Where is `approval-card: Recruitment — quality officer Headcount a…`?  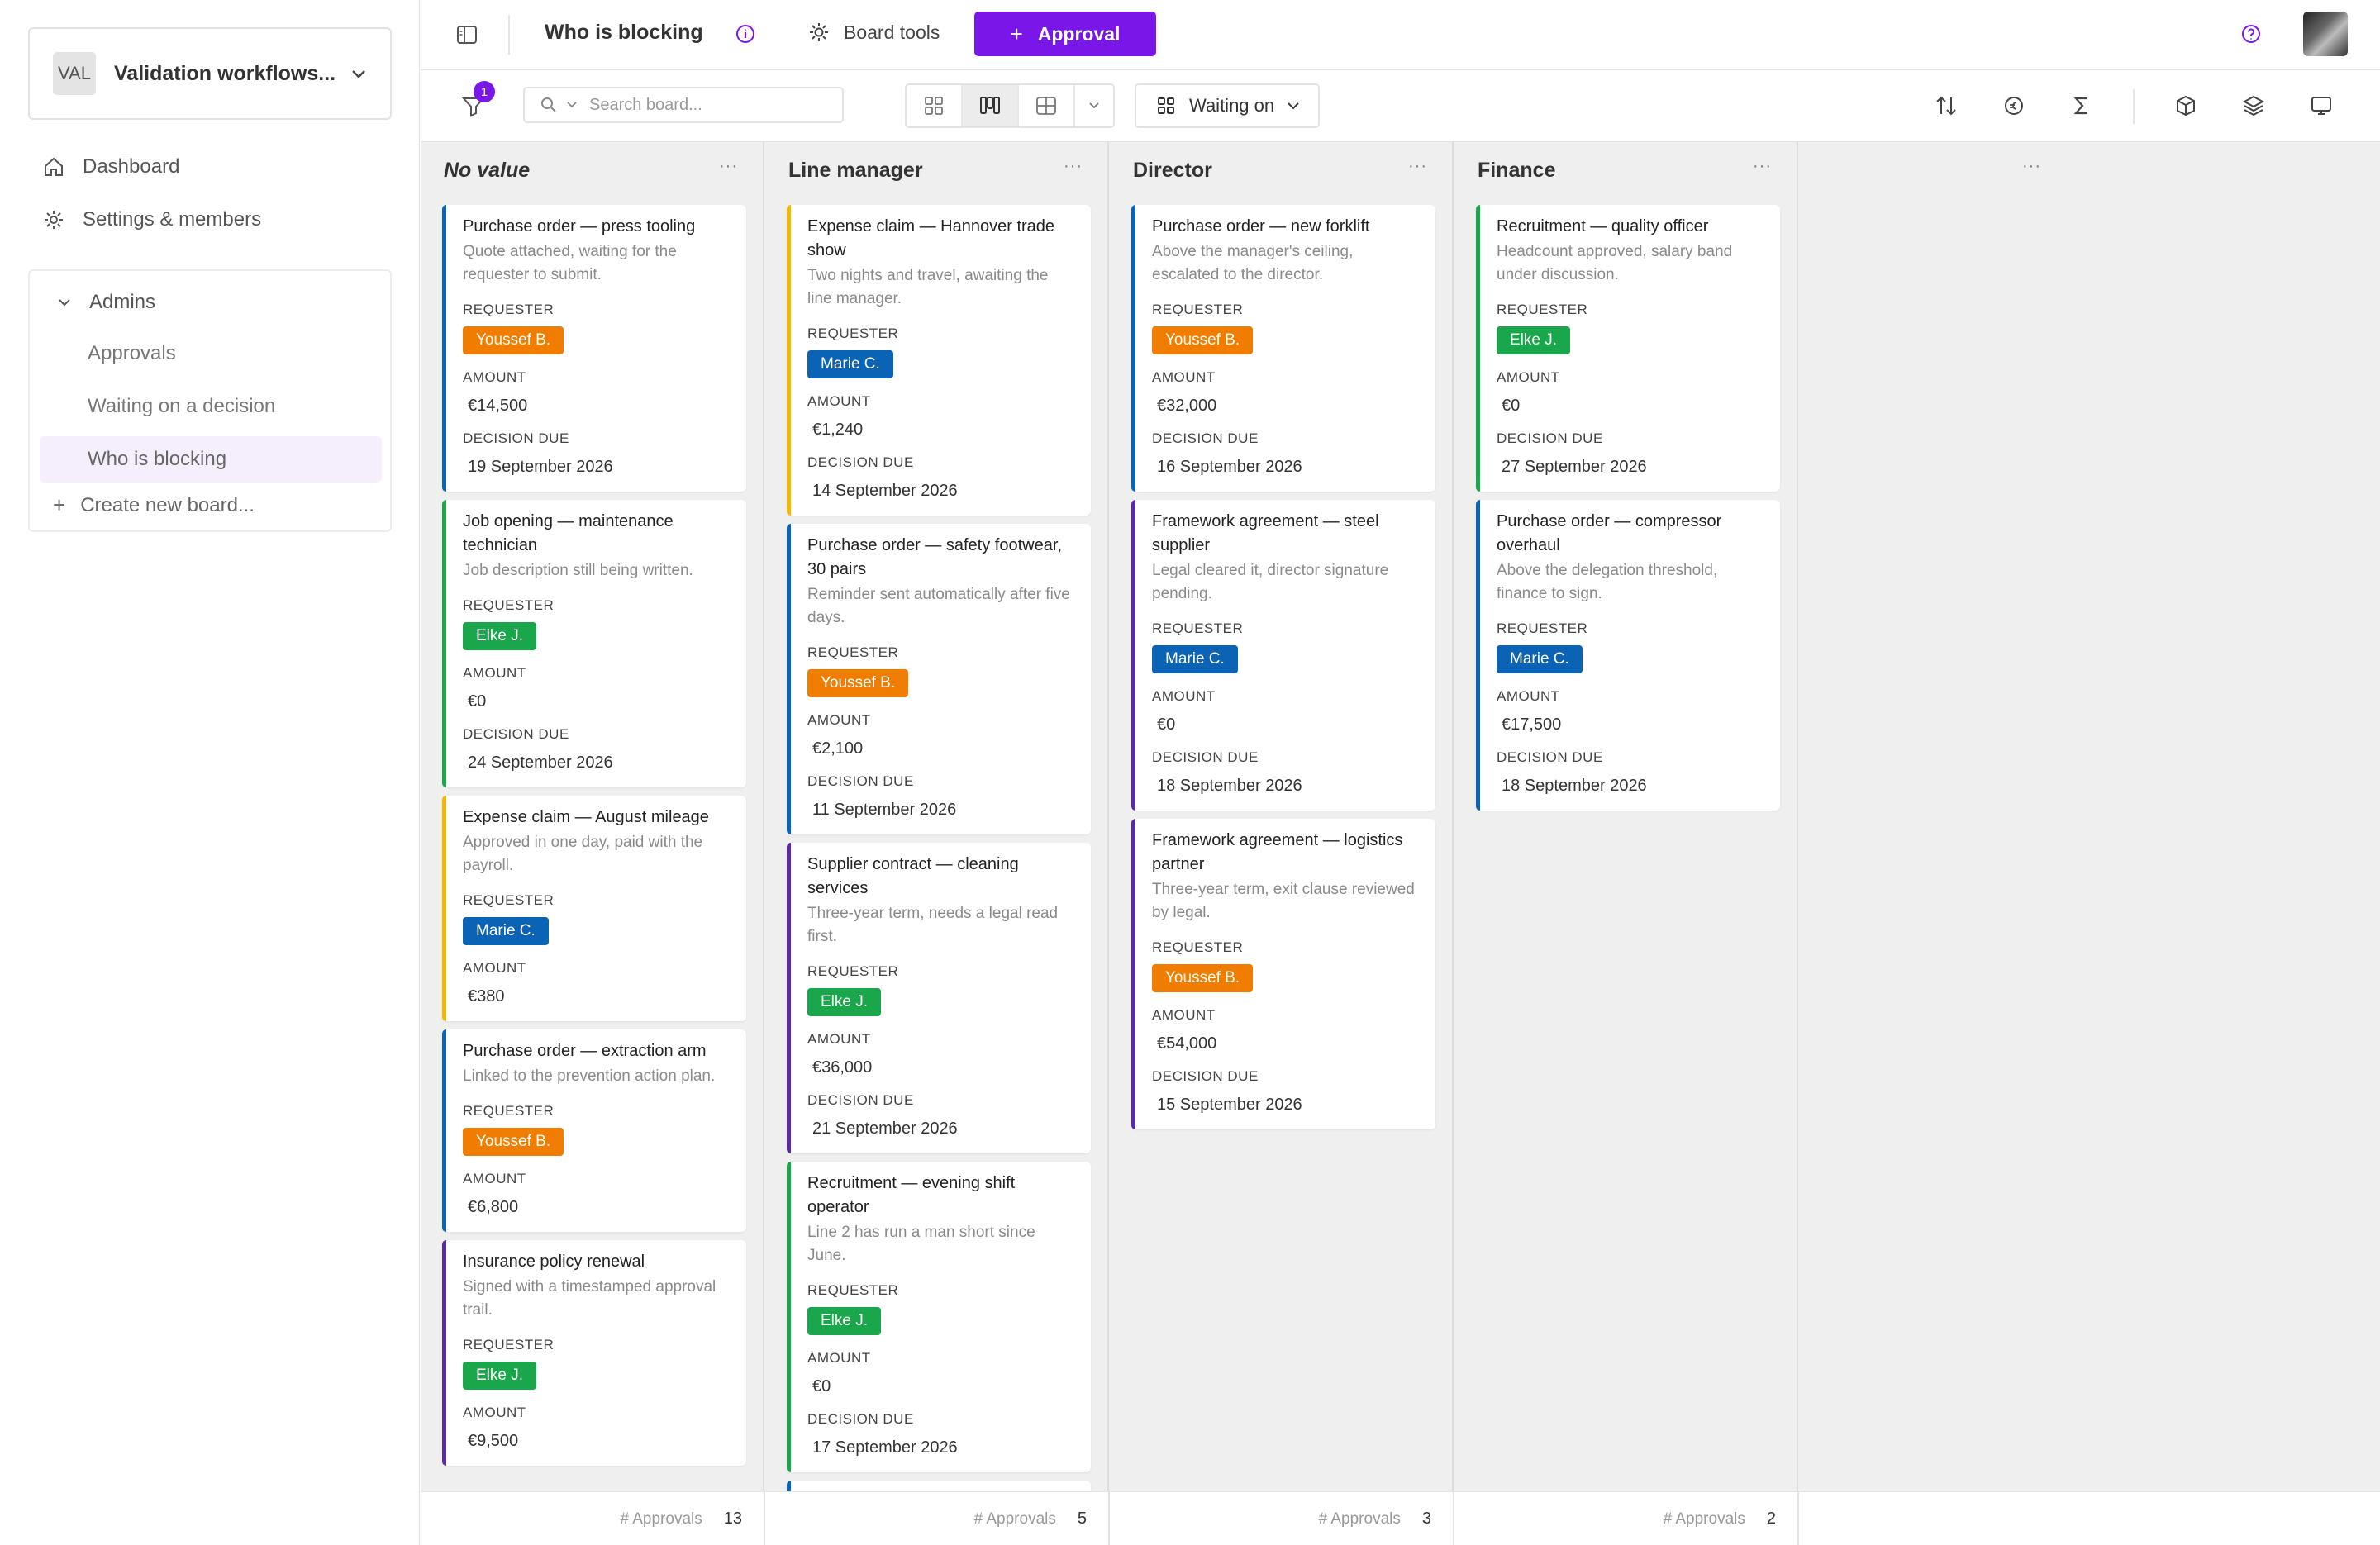 approval-card: Recruitment — quality officer Headcount a… is located at coordinates (1628, 348).